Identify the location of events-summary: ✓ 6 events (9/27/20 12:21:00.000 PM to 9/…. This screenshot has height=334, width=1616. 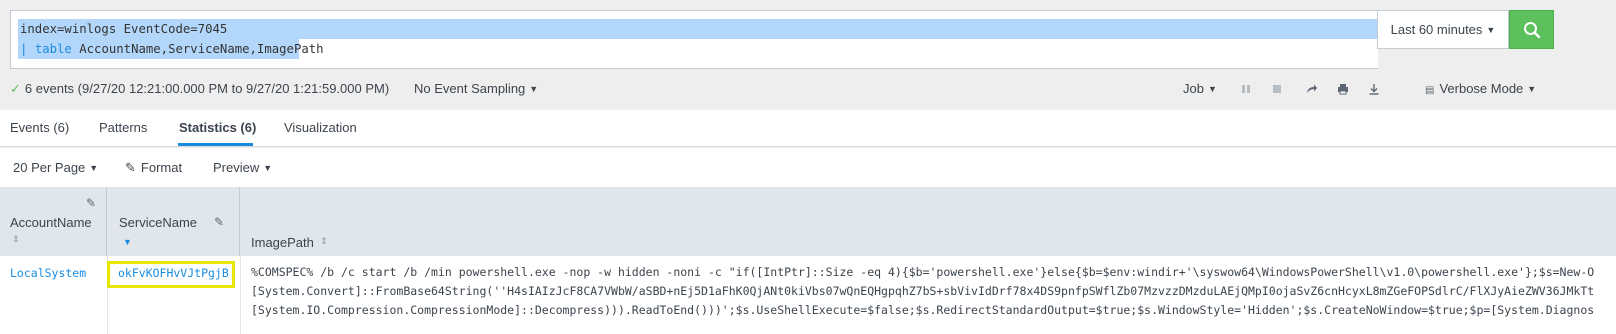
(200, 88).